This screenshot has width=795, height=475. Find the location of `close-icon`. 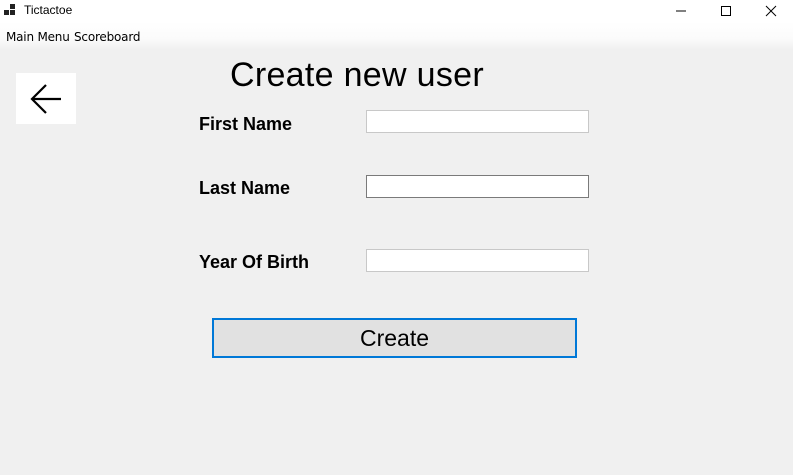

close-icon is located at coordinates (771, 11).